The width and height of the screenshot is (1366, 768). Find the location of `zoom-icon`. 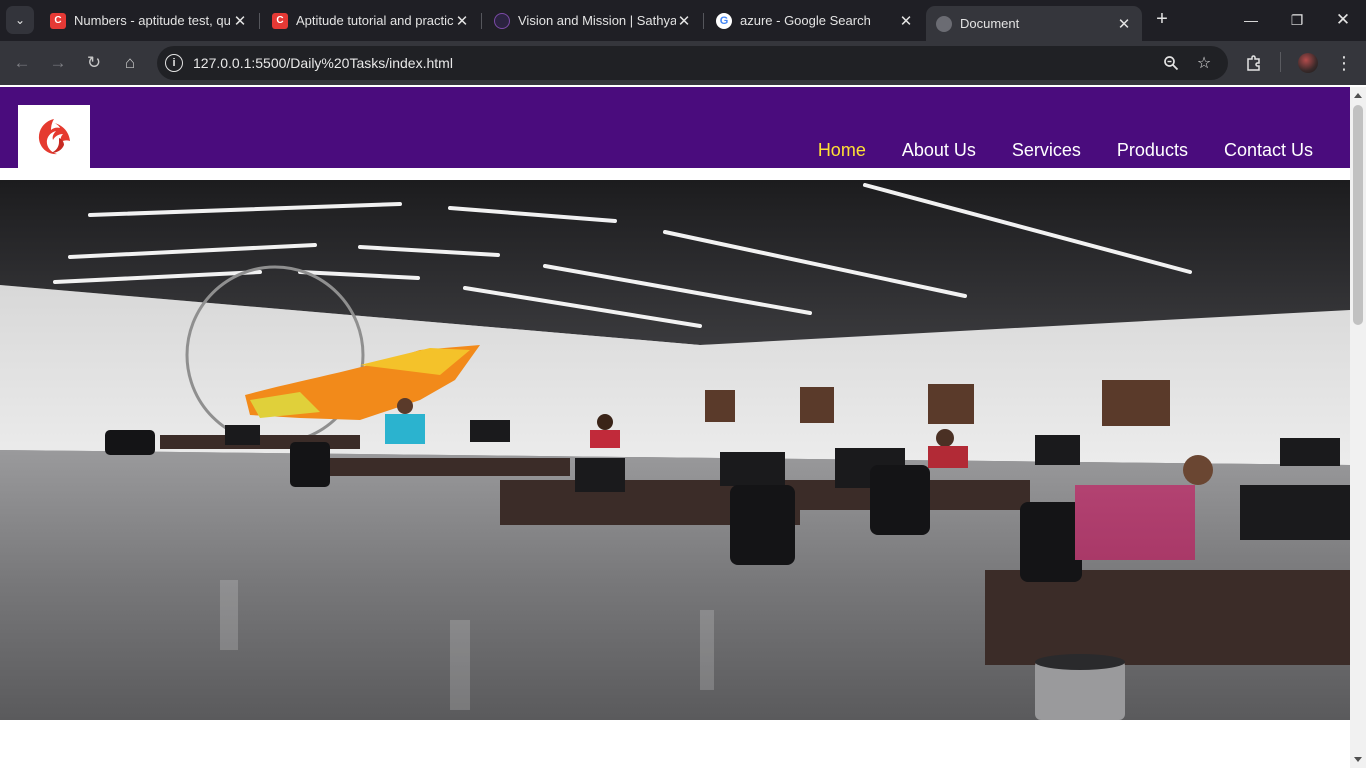

zoom-icon is located at coordinates (1171, 63).